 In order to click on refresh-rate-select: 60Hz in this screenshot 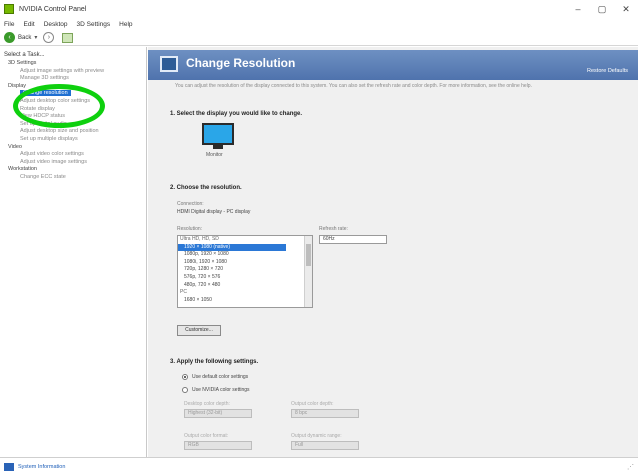, I will do `click(353, 239)`.